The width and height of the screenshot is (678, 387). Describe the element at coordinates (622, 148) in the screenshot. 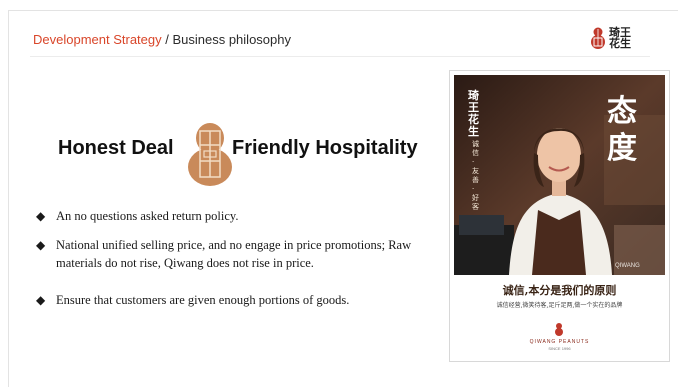

I see `poster-big-char: 度` at that location.